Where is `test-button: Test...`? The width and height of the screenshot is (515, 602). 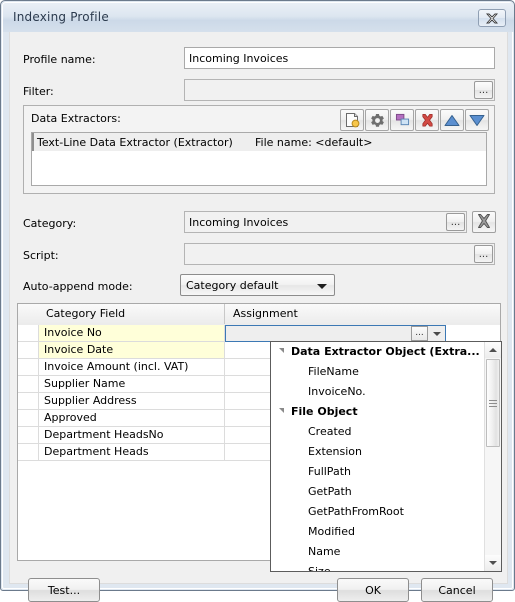 test-button: Test... is located at coordinates (64, 590).